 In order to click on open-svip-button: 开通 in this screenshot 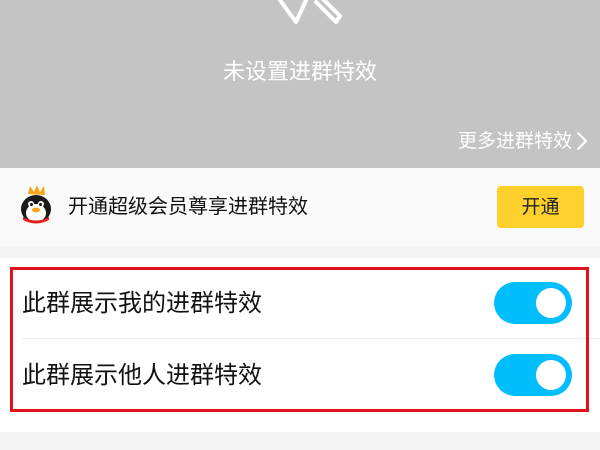, I will do `click(540, 207)`.